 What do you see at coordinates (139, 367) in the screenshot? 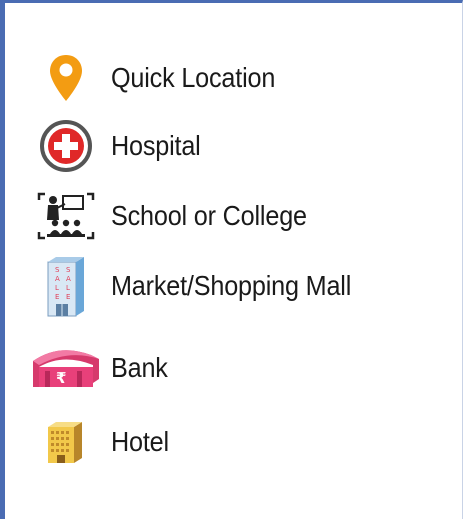
I see `legend-label-bank: Bank` at bounding box center [139, 367].